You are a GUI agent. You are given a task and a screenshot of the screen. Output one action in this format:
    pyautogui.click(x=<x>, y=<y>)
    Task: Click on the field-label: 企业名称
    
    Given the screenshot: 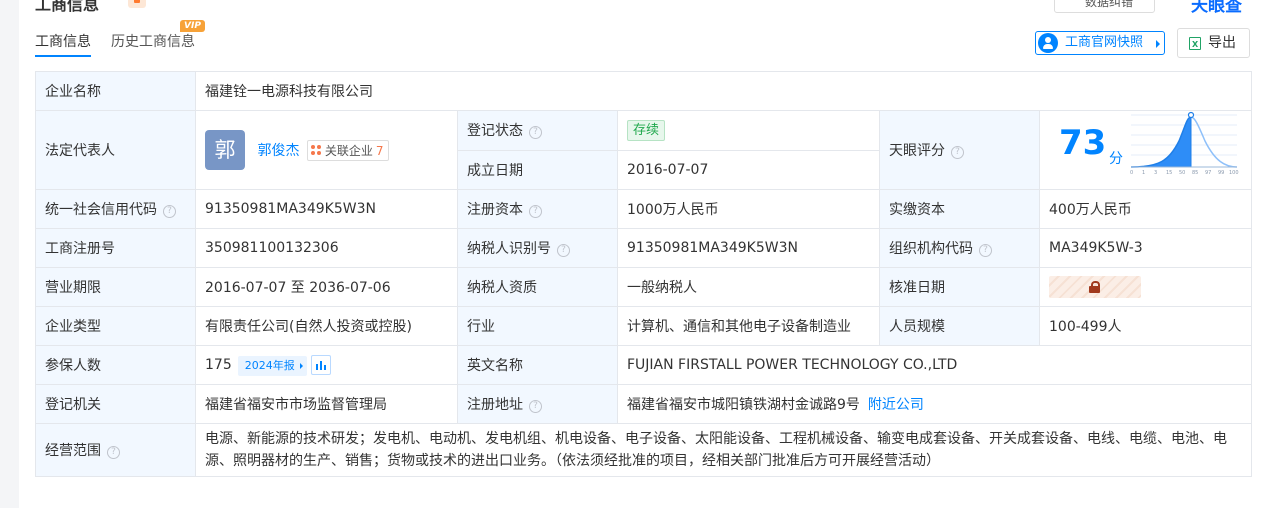 What is the action you would take?
    pyautogui.click(x=115, y=91)
    